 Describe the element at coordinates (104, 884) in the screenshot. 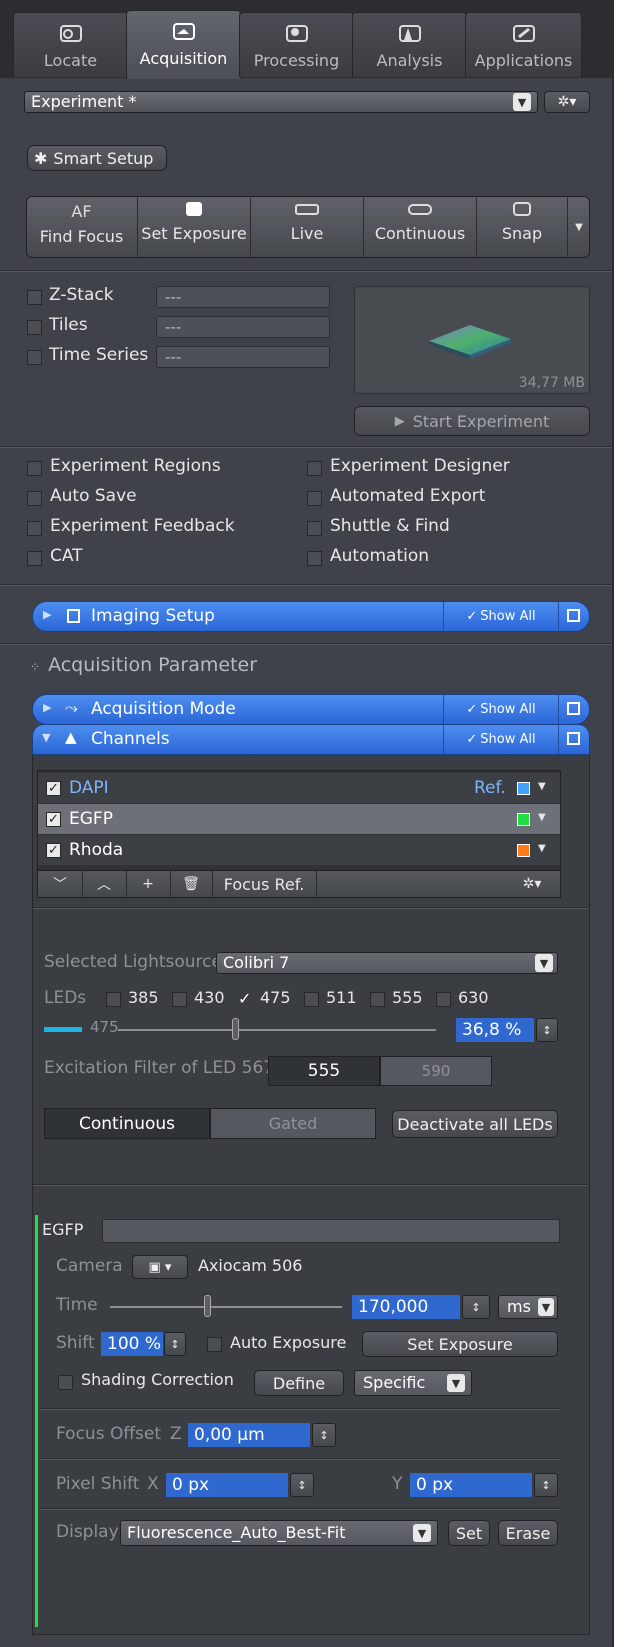

I see `move-up-button: ︿` at that location.